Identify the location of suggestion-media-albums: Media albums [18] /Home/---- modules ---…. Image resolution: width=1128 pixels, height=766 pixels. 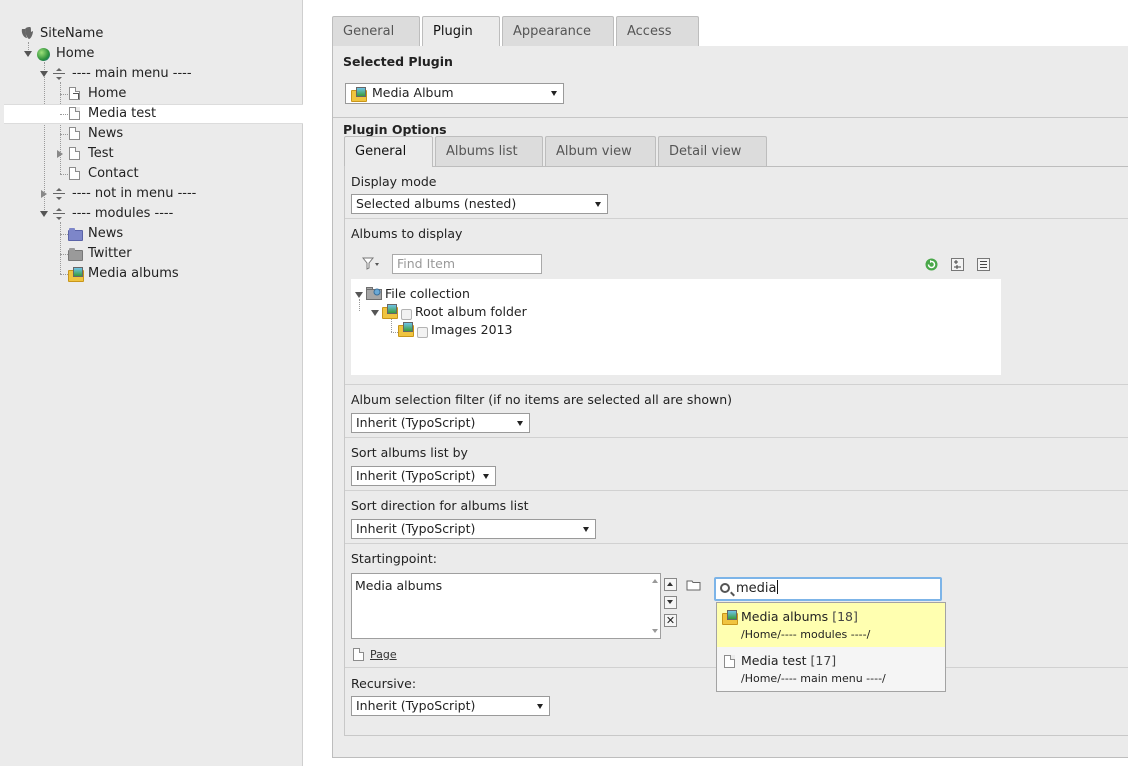
(831, 625).